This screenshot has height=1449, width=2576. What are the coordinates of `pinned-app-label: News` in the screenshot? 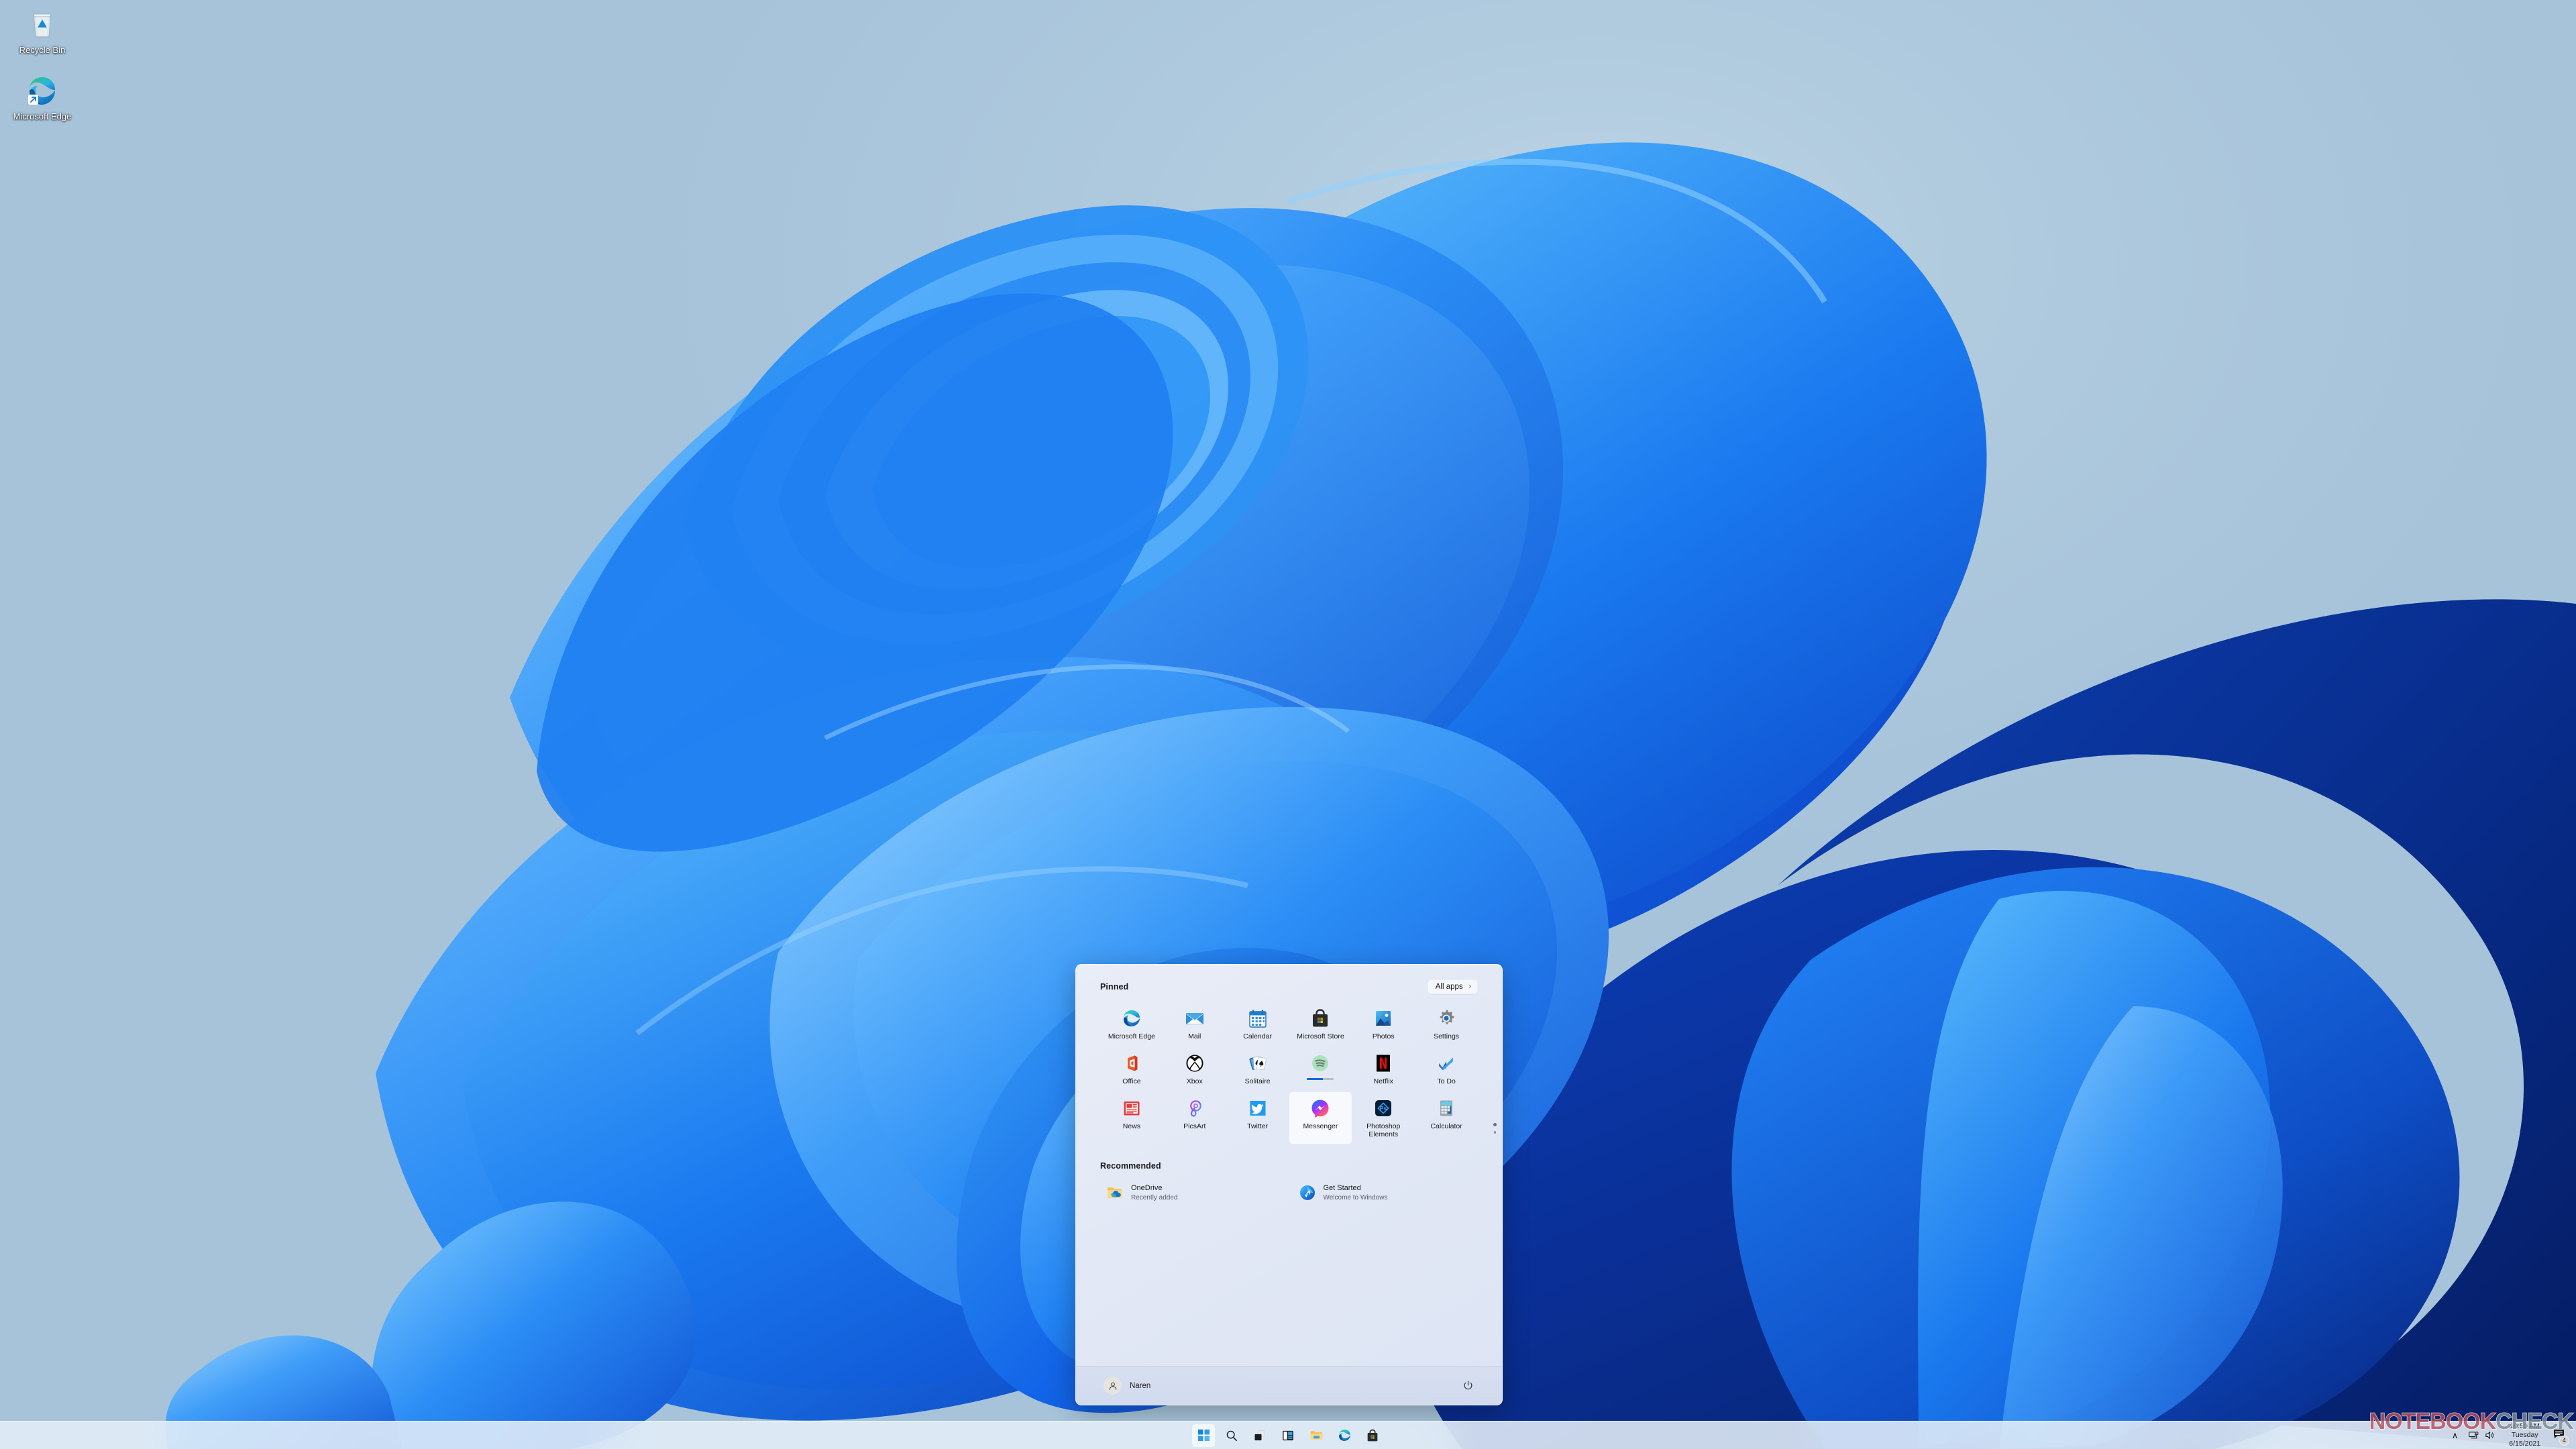 It's located at (1131, 1126).